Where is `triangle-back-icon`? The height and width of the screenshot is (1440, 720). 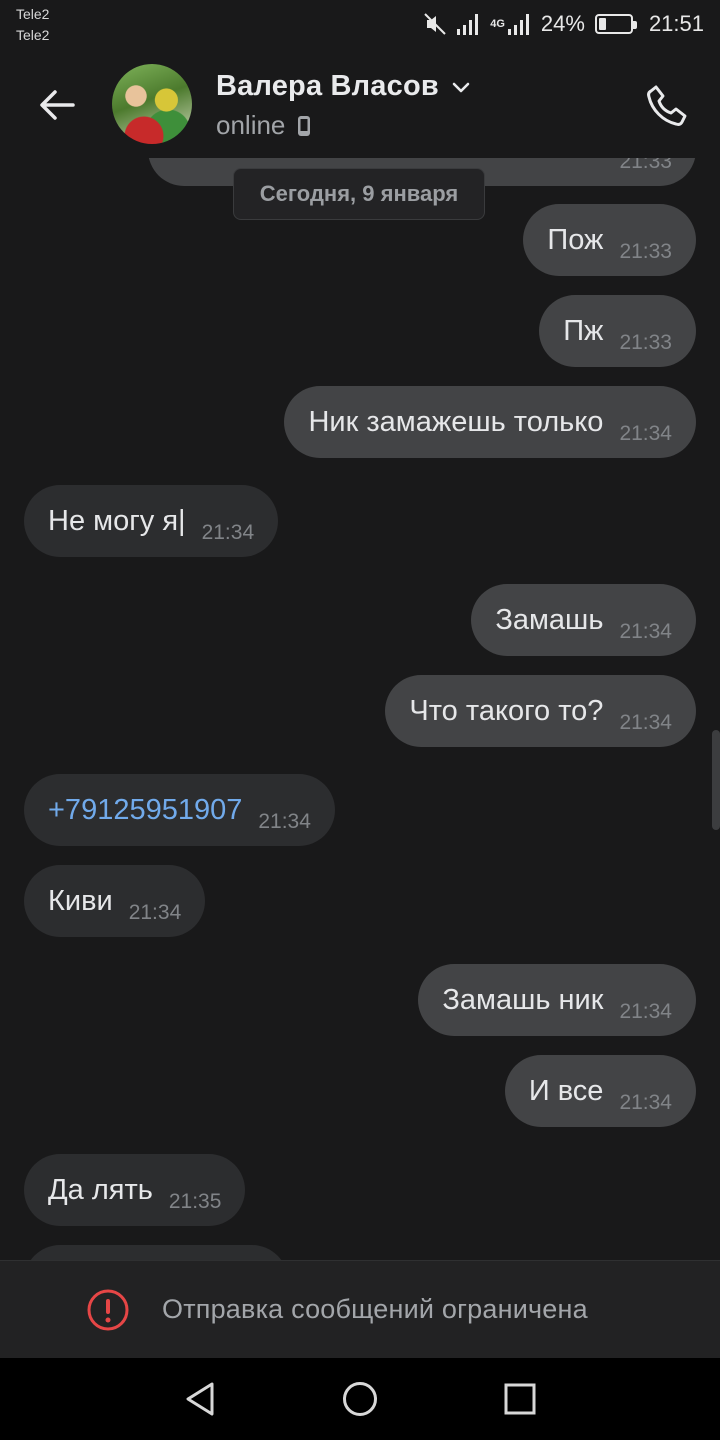 triangle-back-icon is located at coordinates (200, 1399).